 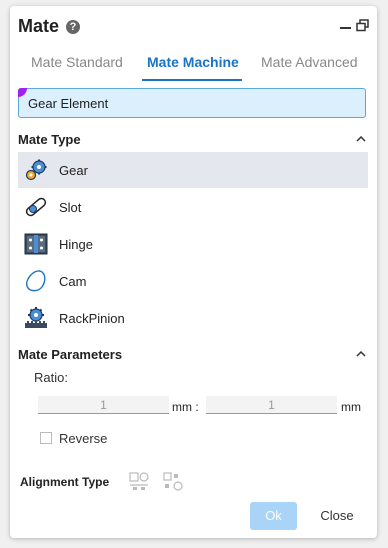 What do you see at coordinates (51, 377) in the screenshot?
I see `ratio-label: Ratio:` at bounding box center [51, 377].